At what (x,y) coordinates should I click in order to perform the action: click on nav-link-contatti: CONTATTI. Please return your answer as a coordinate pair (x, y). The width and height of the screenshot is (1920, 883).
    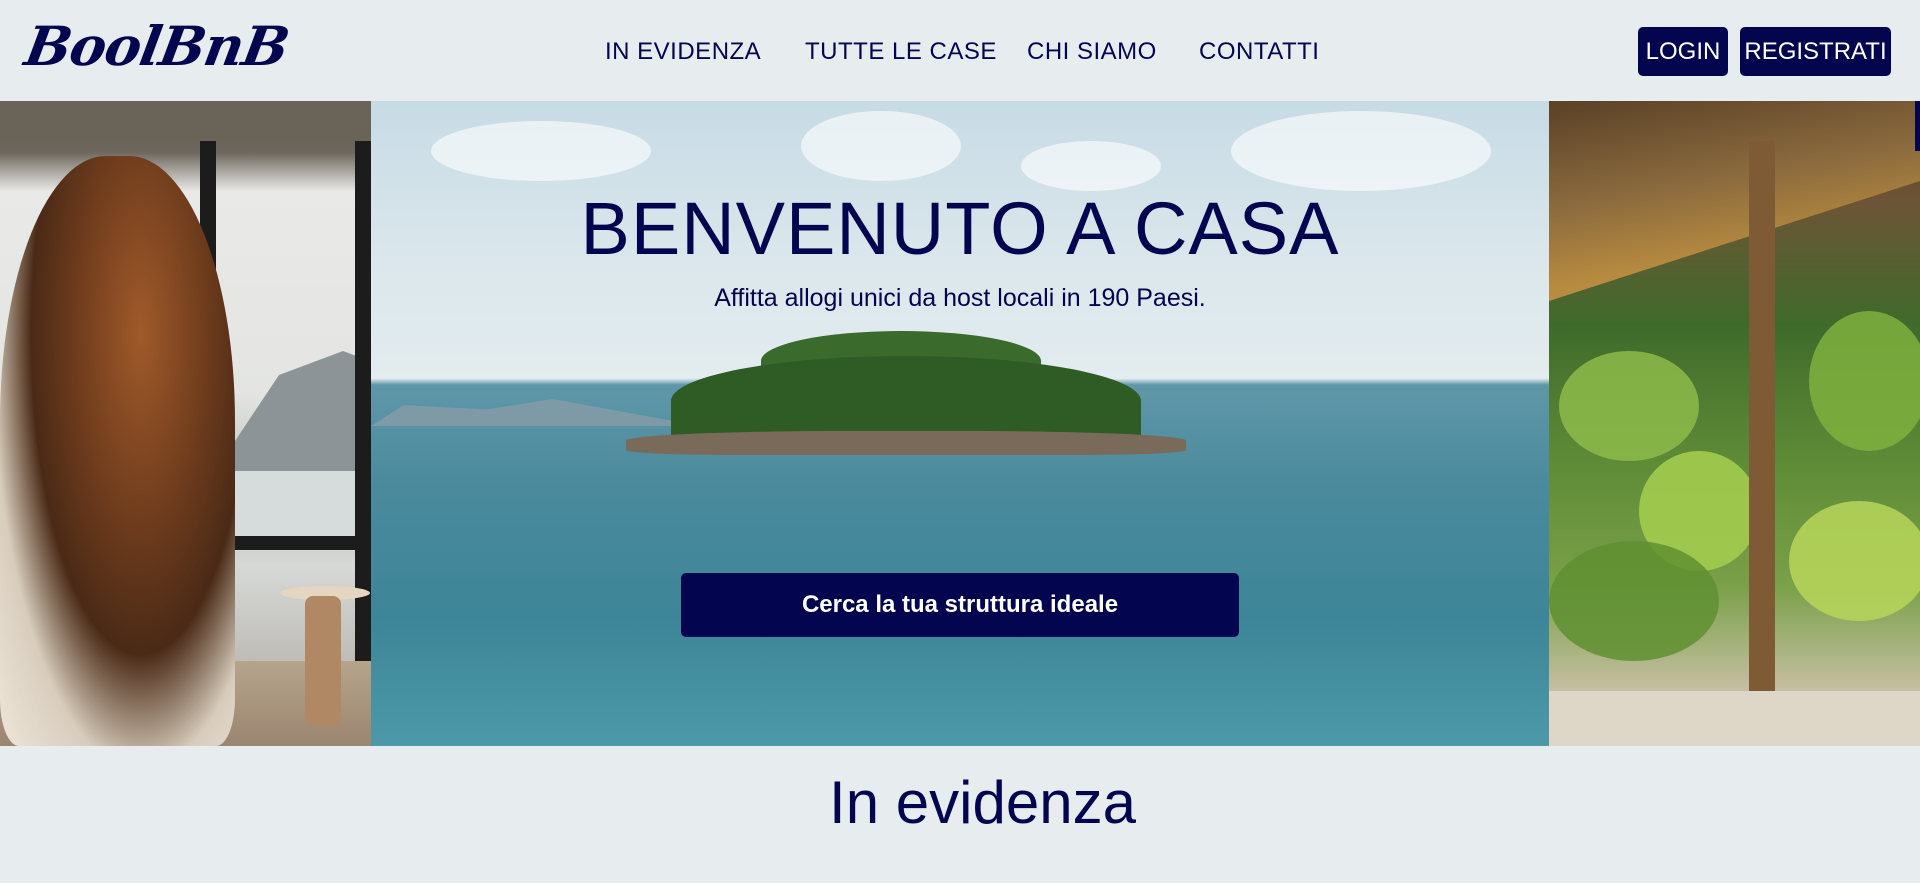
    Looking at the image, I should click on (1259, 52).